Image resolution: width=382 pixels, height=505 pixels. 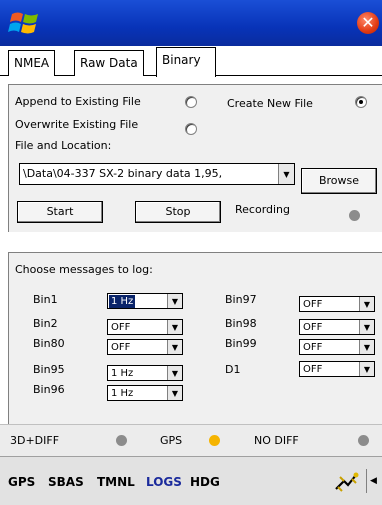 What do you see at coordinates (233, 369) in the screenshot?
I see `msg-label-d1: D1` at bounding box center [233, 369].